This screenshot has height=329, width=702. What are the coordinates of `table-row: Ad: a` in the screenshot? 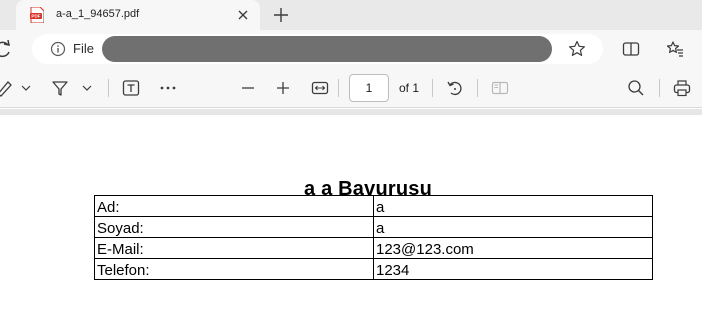 It's located at (373, 206).